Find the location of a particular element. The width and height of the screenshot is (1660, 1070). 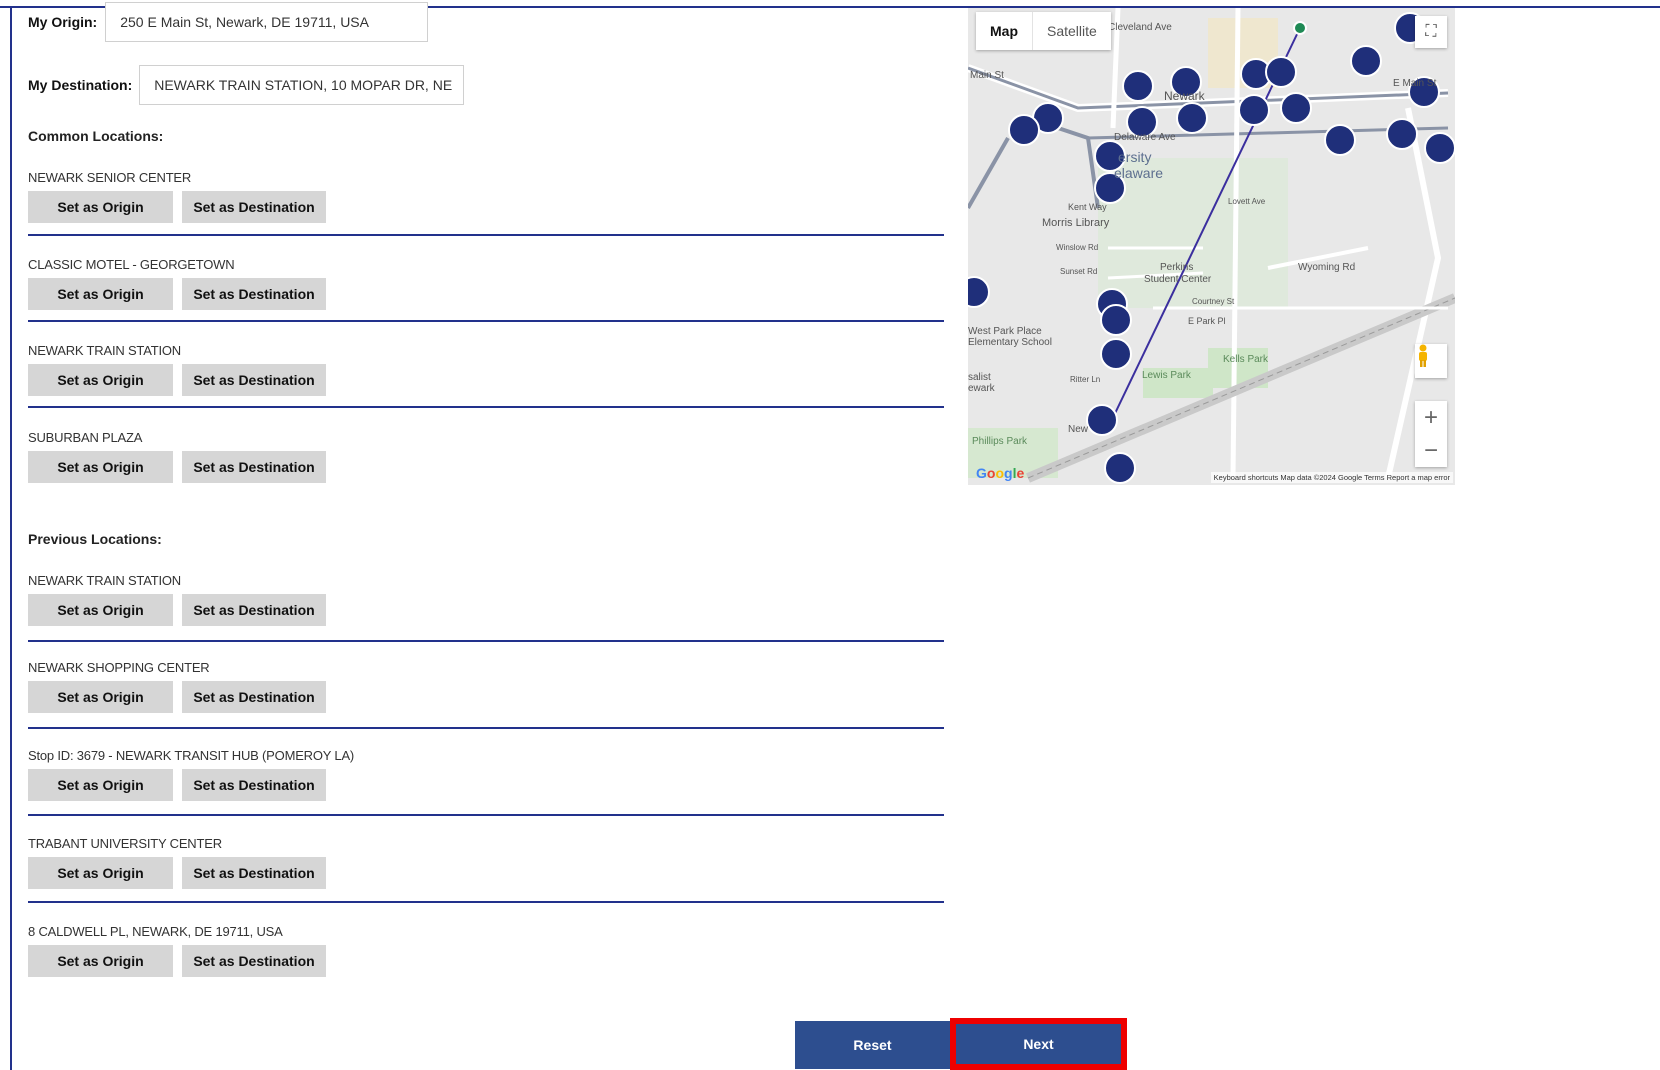

map-label: ewark is located at coordinates (982, 388).